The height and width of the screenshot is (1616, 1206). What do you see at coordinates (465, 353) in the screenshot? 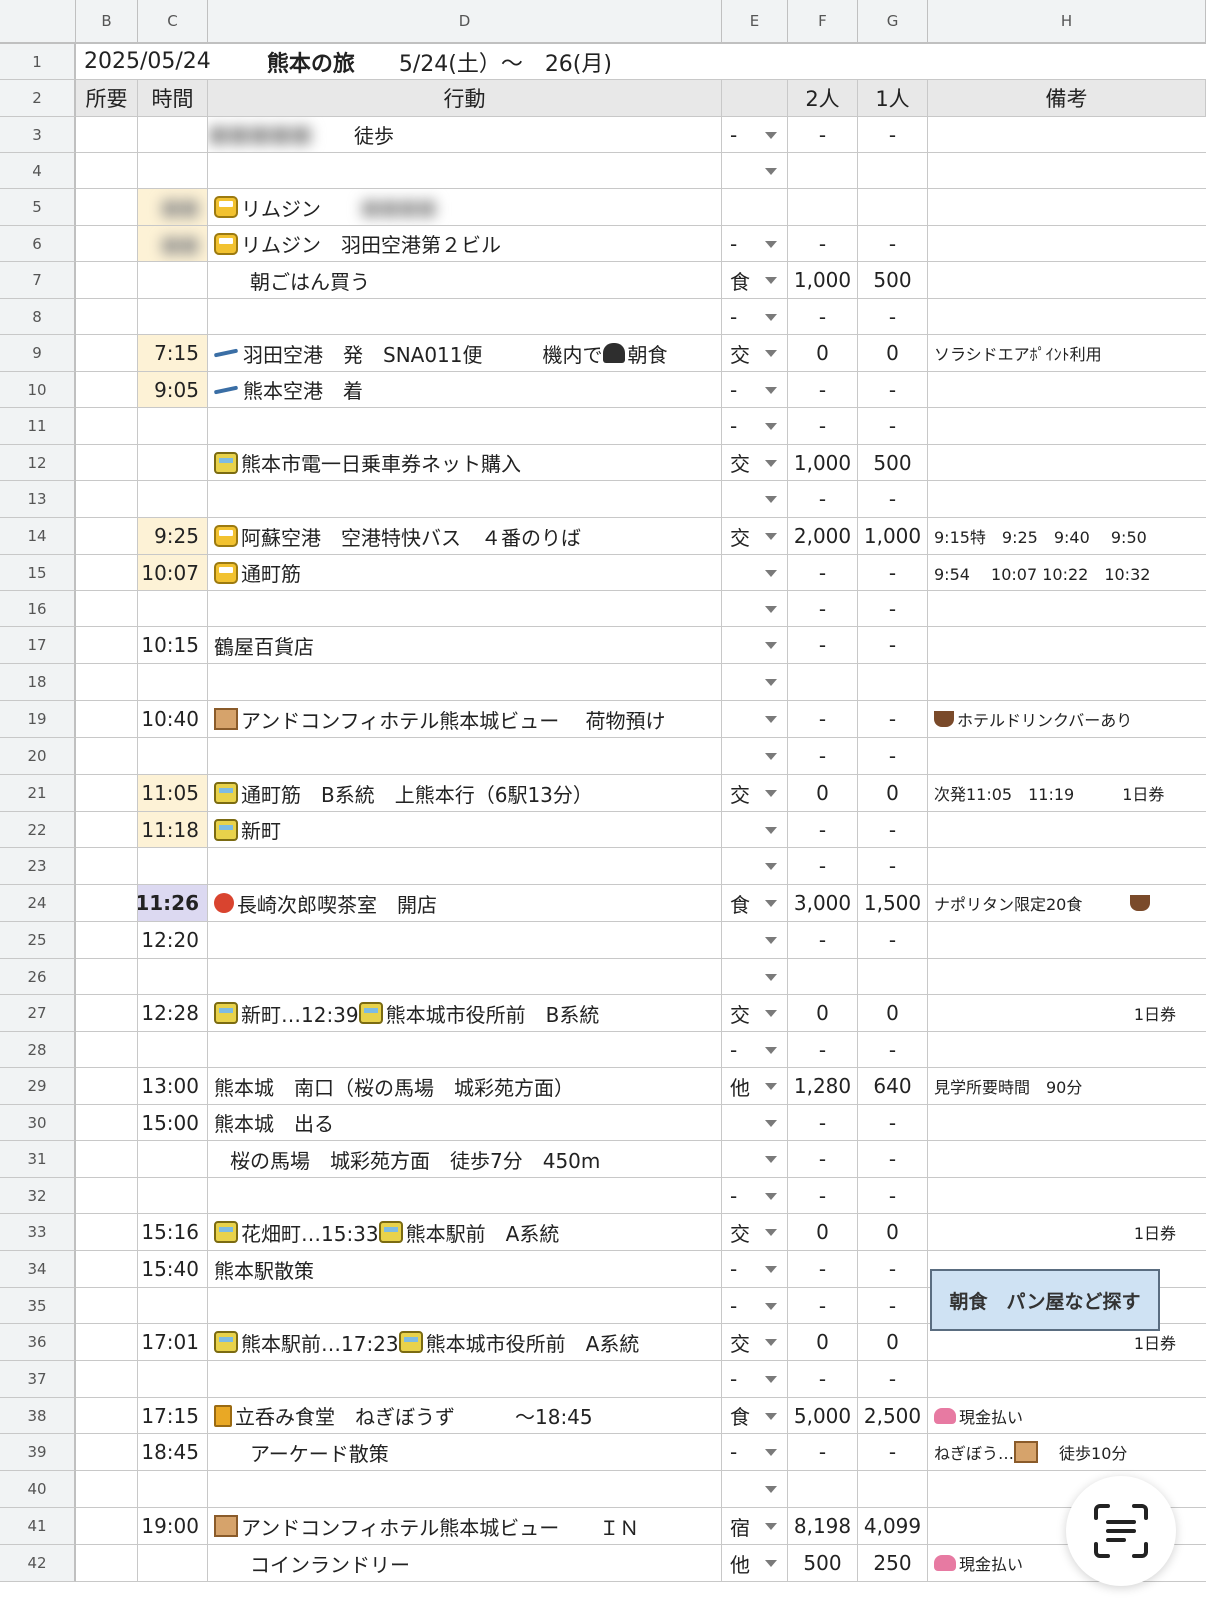
I see `cell-action: 羽田空港 発 SNA011便 機内で 朝食` at bounding box center [465, 353].